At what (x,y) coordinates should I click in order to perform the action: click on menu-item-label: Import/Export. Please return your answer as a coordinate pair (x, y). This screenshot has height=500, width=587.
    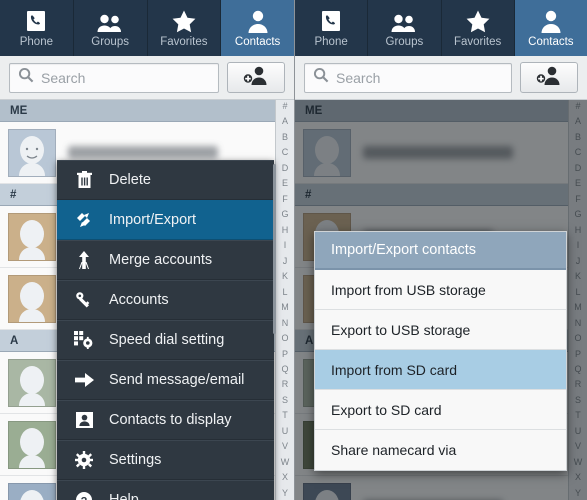
    Looking at the image, I should click on (153, 219).